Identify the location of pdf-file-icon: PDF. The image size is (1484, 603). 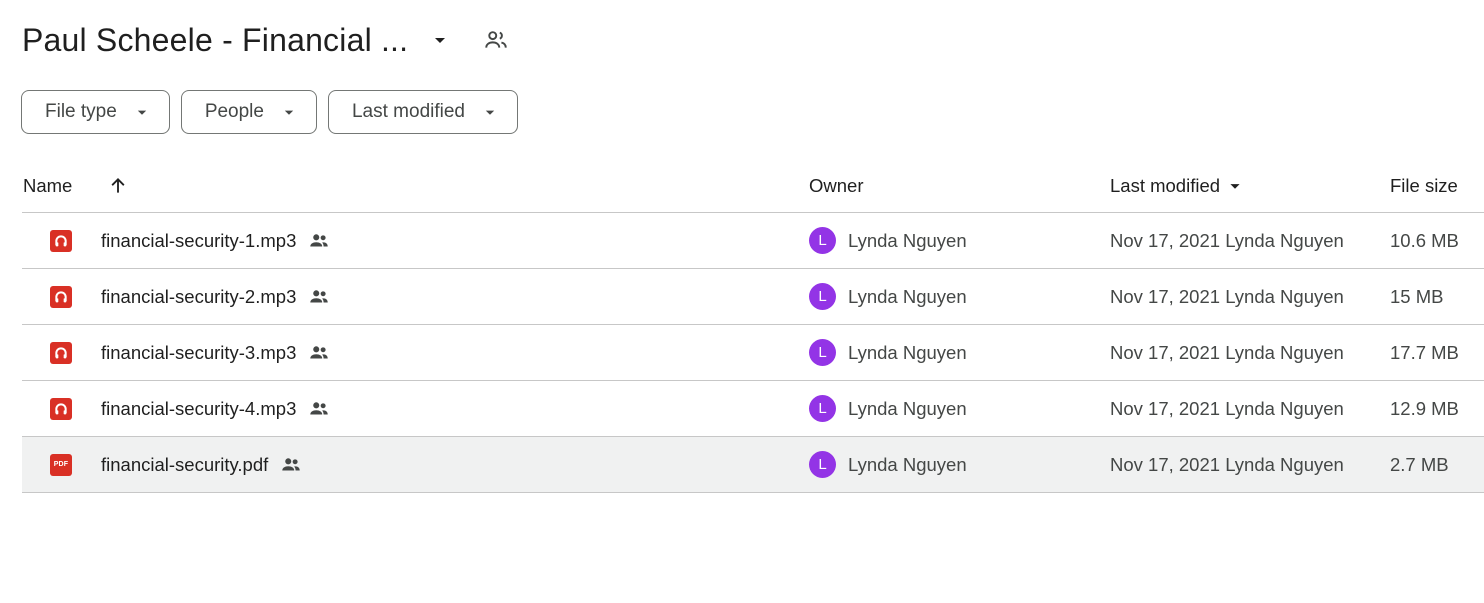
(61, 464).